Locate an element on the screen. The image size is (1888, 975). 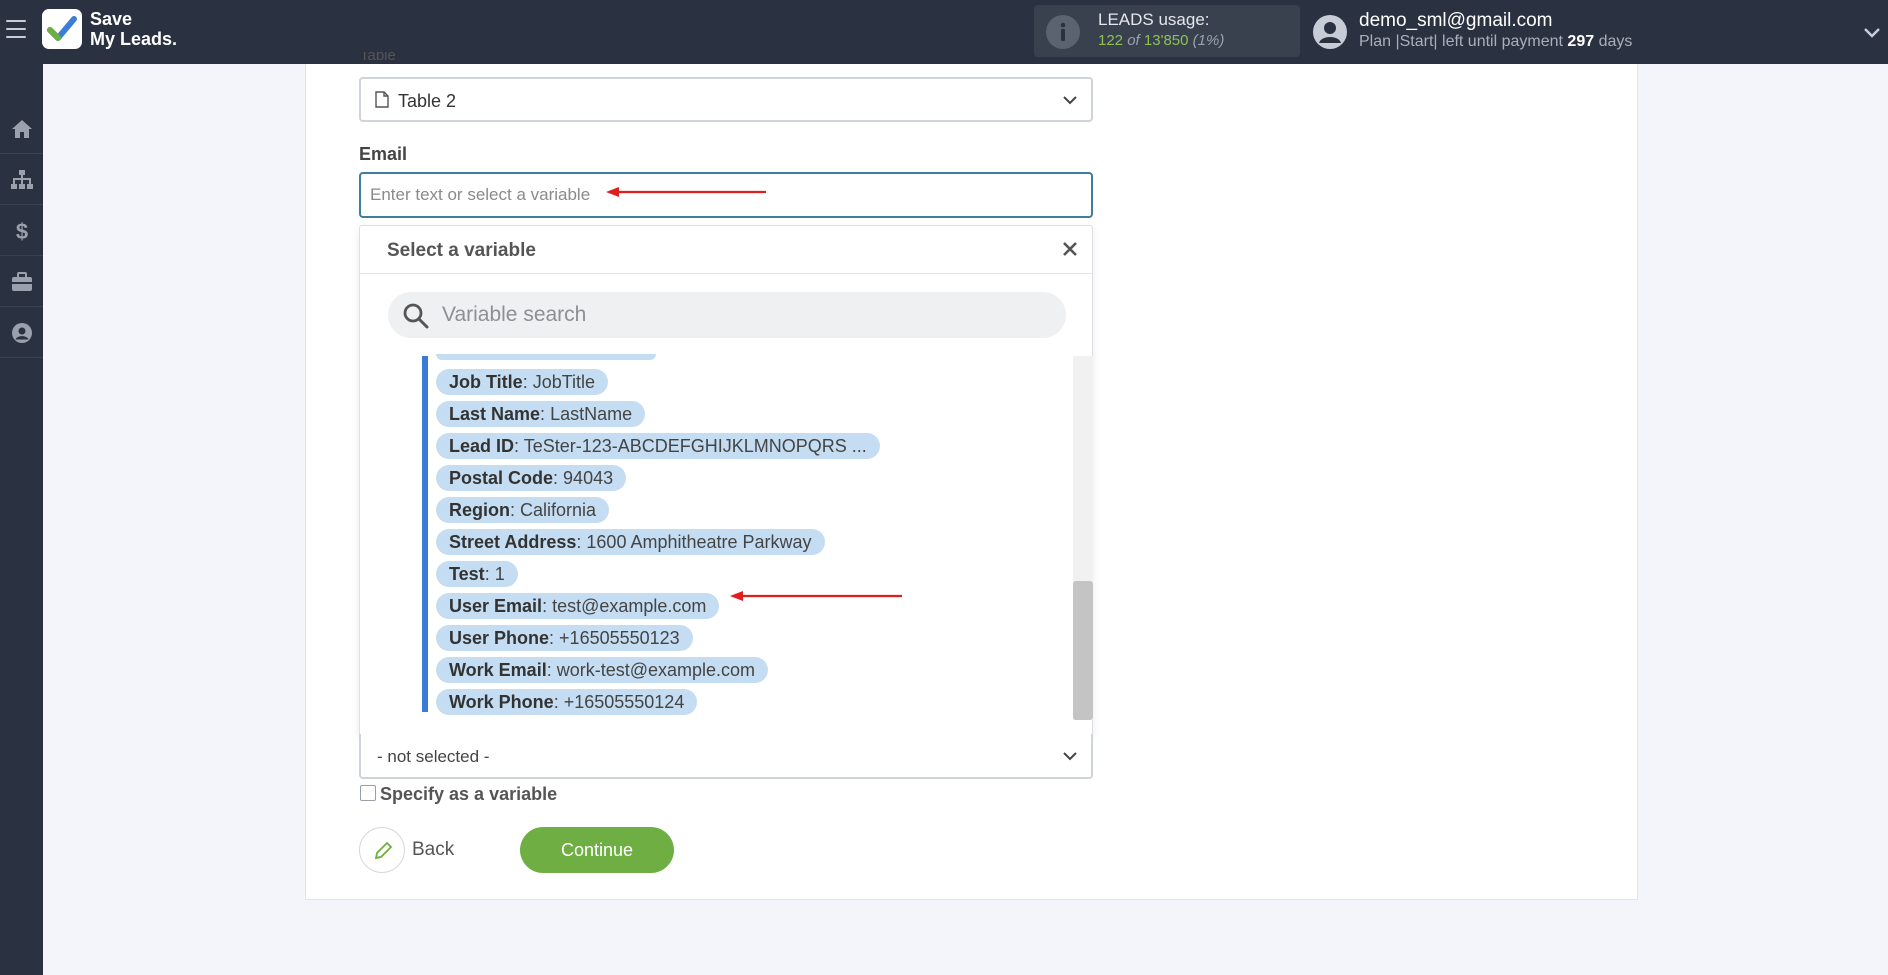
variable-item: Postal Code: 94043 is located at coordinates (531, 478).